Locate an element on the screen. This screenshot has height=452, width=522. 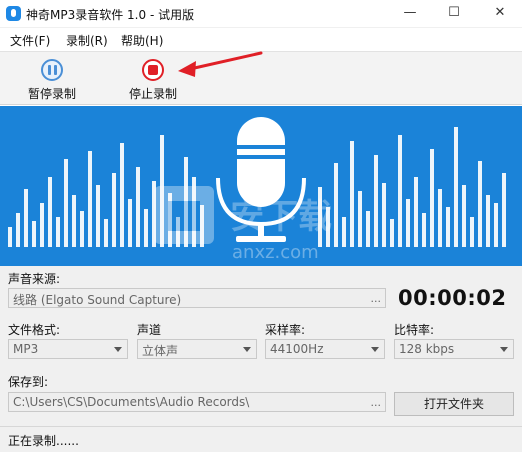
samplerate-value: 44100Hz is located at coordinates (297, 349).